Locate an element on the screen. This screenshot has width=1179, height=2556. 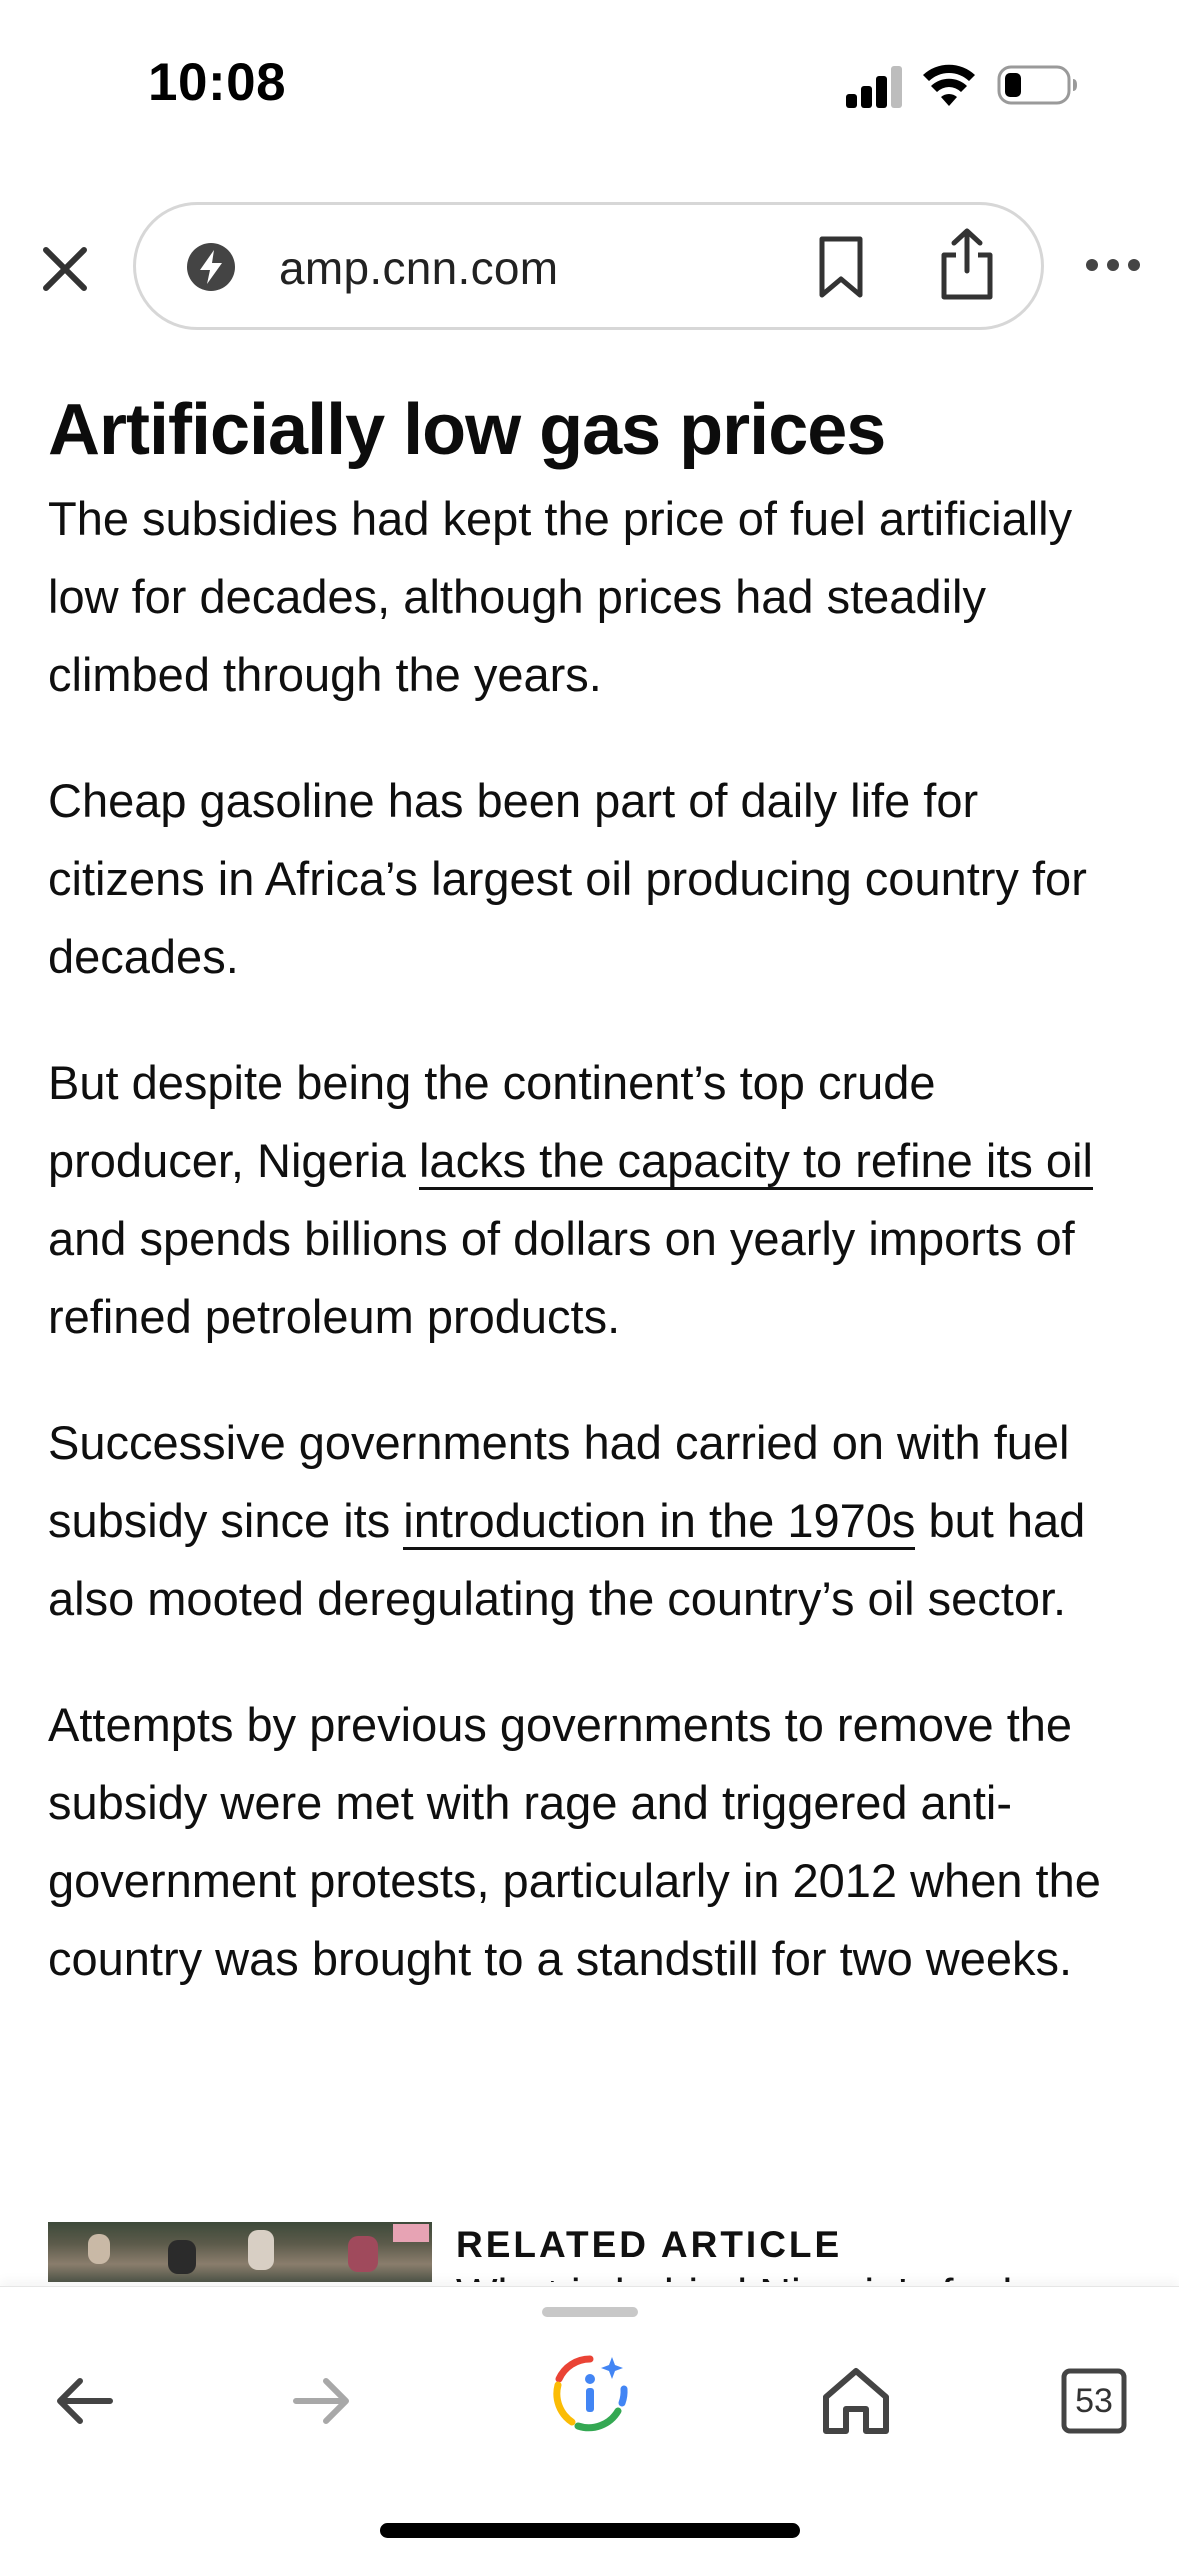
cellular-signal-icon is located at coordinates (875, 87).